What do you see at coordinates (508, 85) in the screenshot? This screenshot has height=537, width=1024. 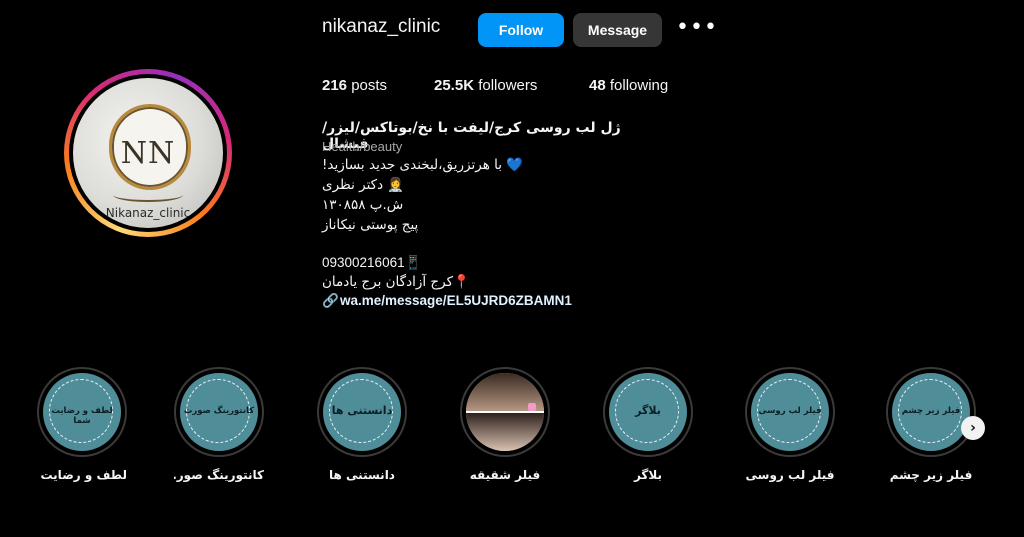 I see `stat-followers-label: followers` at bounding box center [508, 85].